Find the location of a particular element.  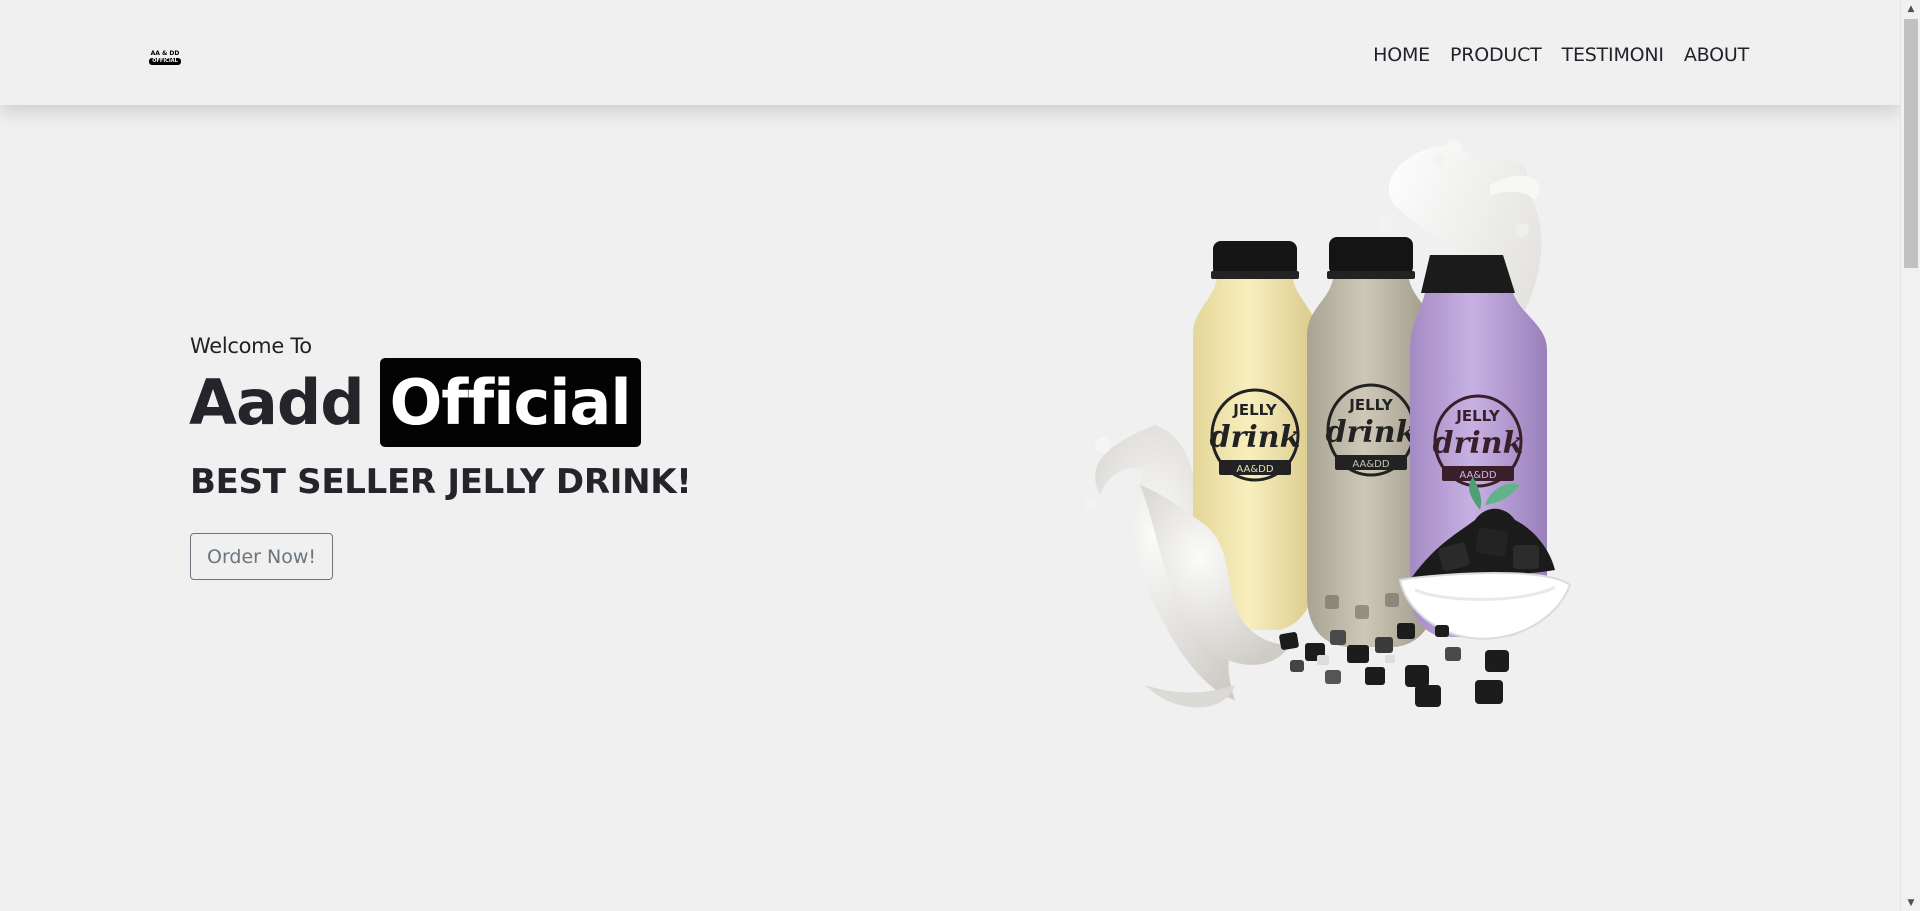

brand-name-highlight: Official is located at coordinates (510, 402).